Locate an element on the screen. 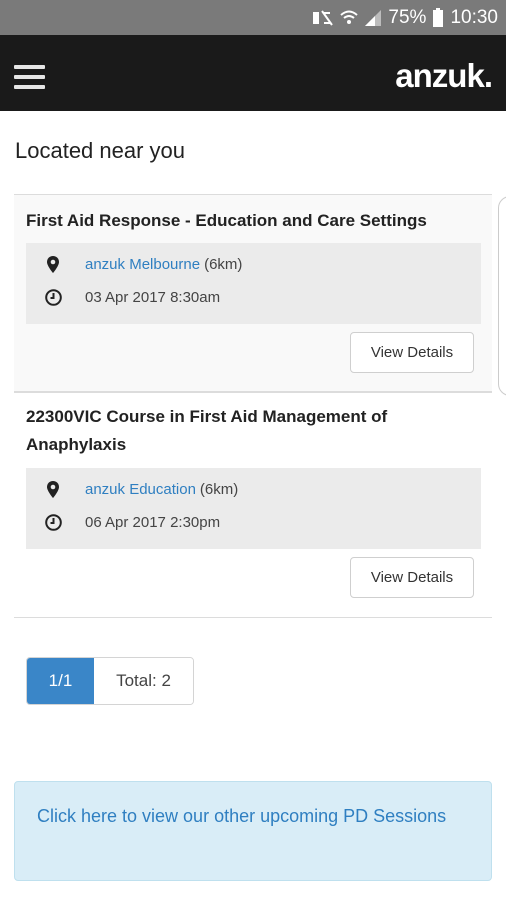  hamburger-menu-icon is located at coordinates (30, 78).